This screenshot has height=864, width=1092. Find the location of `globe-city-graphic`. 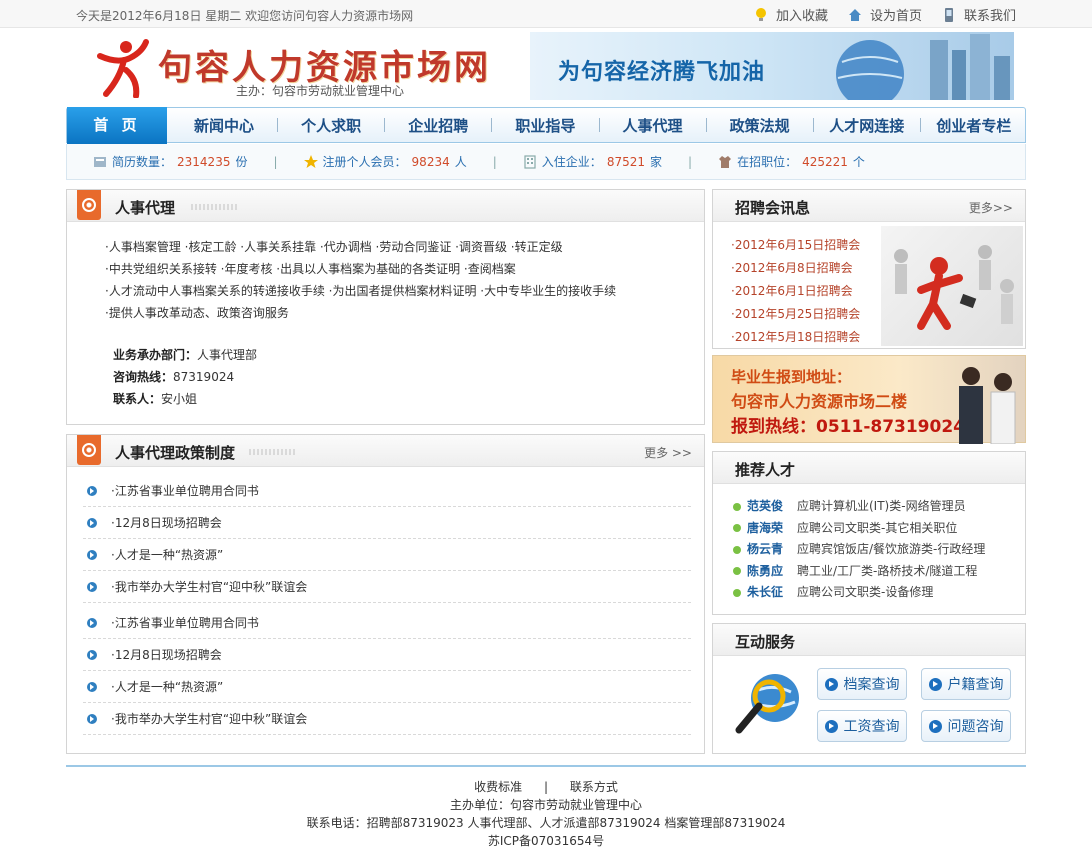

globe-city-graphic is located at coordinates (923, 67).